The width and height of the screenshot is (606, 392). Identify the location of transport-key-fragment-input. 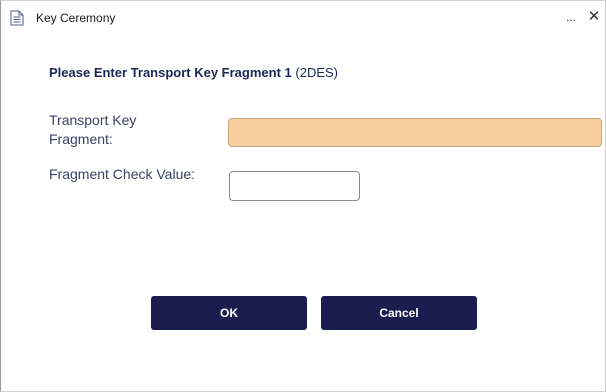
(415, 132).